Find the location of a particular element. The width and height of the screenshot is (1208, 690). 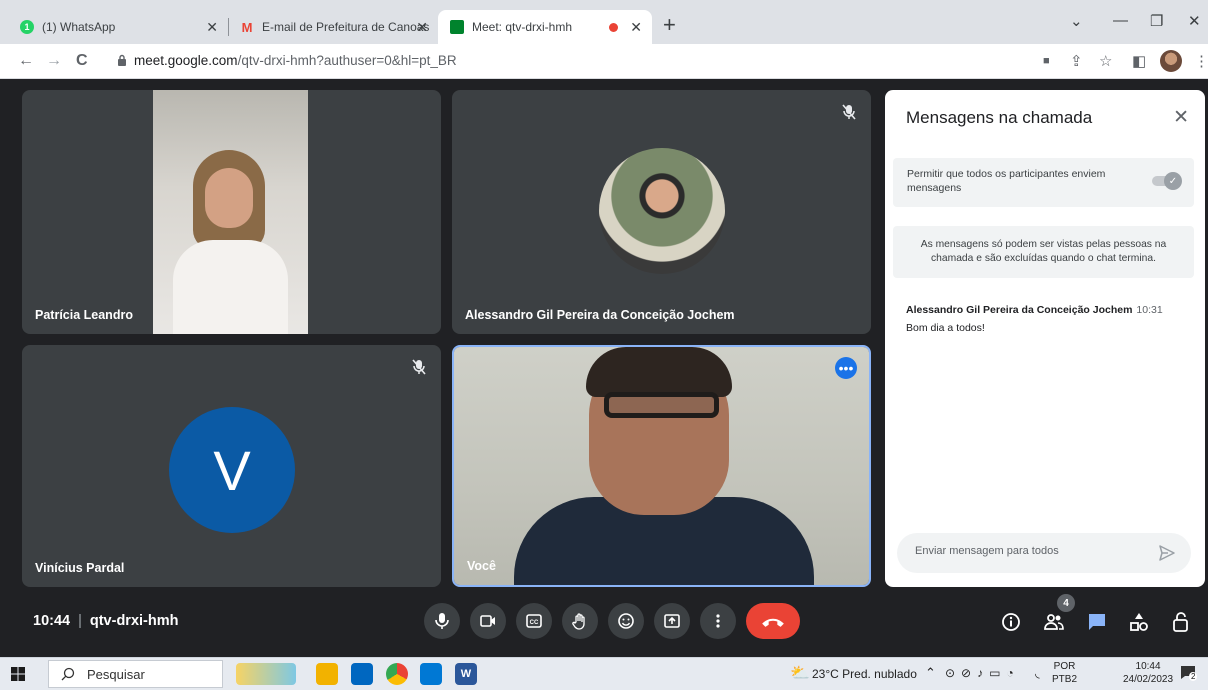

gmail-icon: M is located at coordinates (247, 27).